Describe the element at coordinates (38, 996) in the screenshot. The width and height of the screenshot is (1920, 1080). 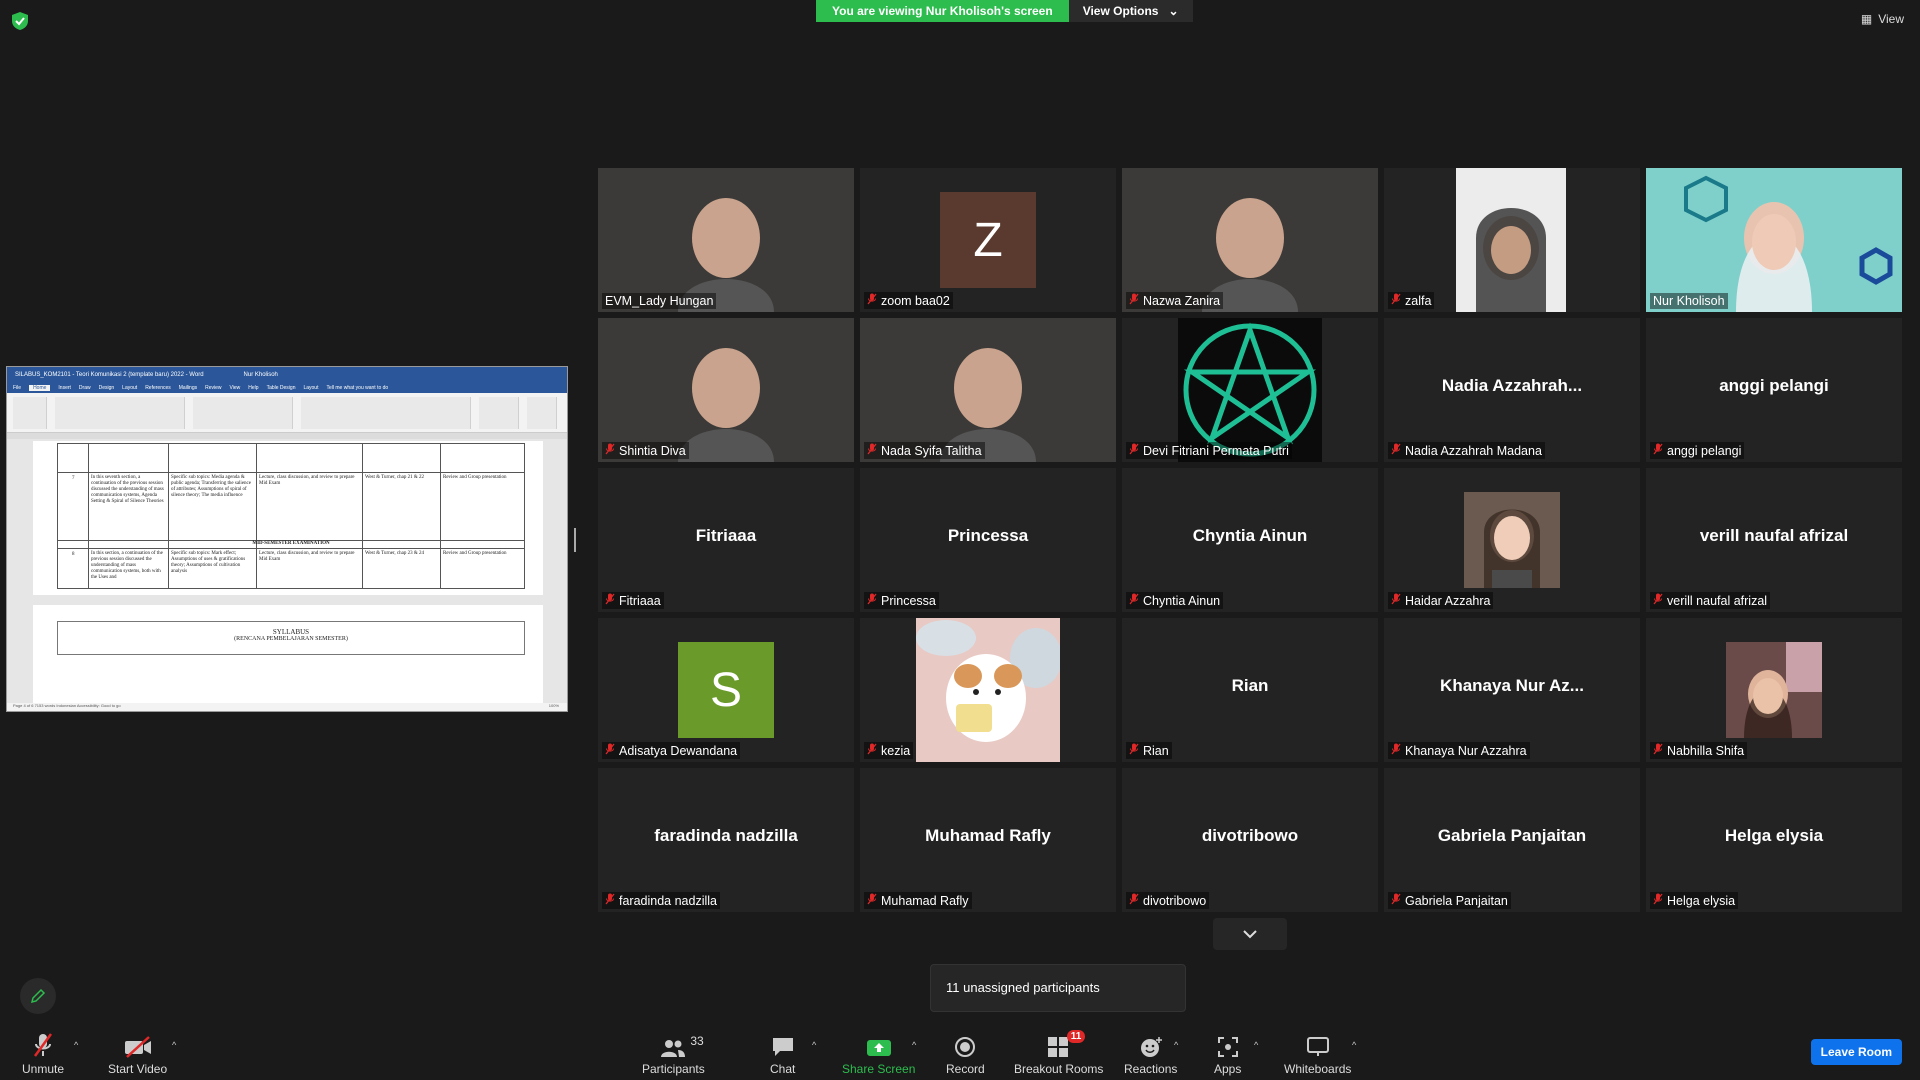
I see `annotate-pencil-button` at that location.